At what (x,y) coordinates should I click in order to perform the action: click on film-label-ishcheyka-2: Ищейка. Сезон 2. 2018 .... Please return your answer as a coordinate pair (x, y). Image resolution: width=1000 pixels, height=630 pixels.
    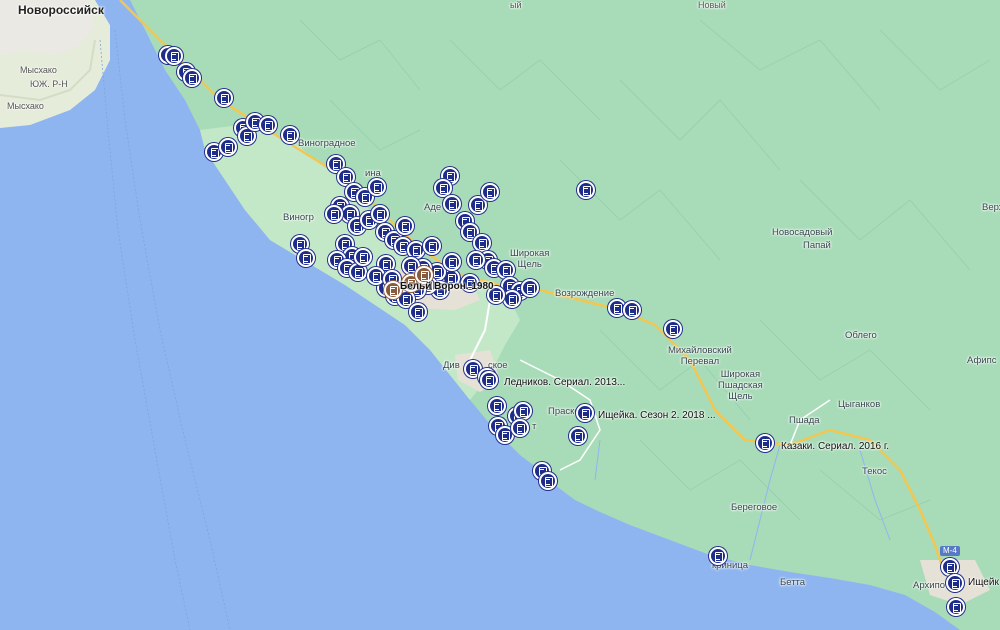
    Looking at the image, I should click on (657, 415).